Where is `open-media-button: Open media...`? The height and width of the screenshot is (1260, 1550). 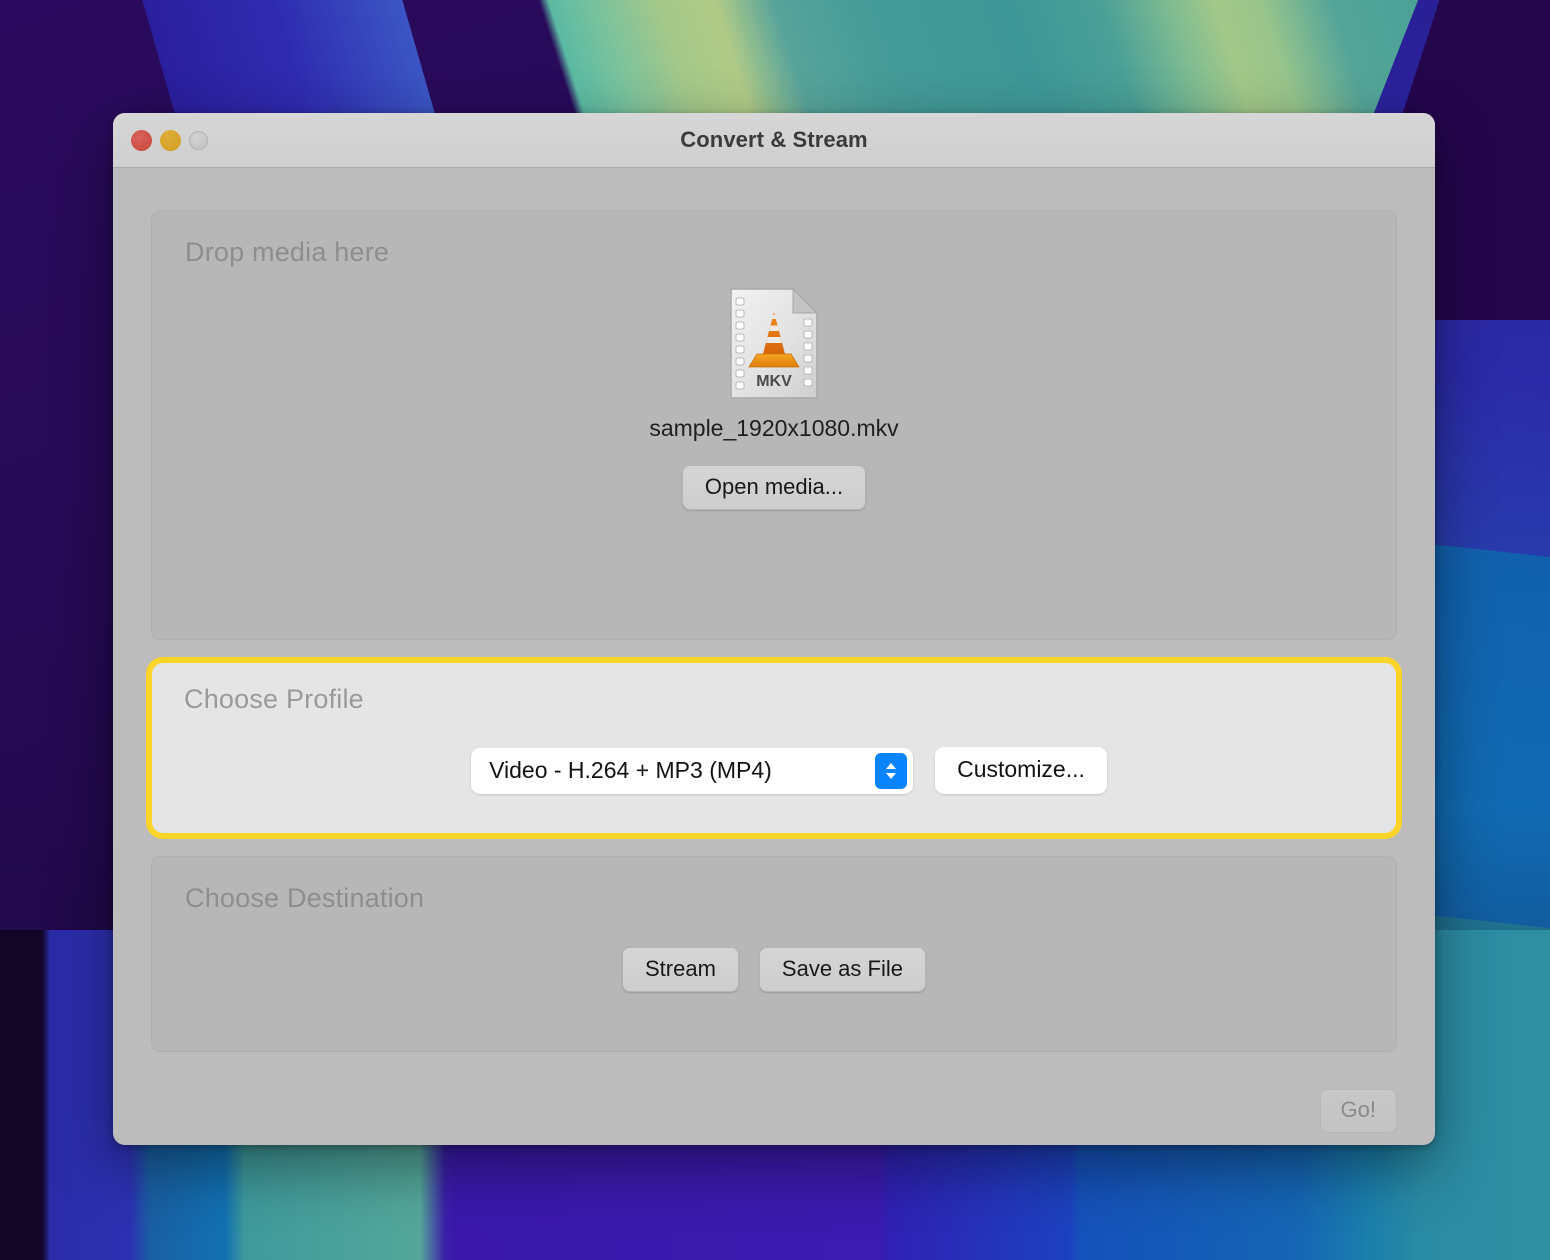
open-media-button: Open media... is located at coordinates (774, 488).